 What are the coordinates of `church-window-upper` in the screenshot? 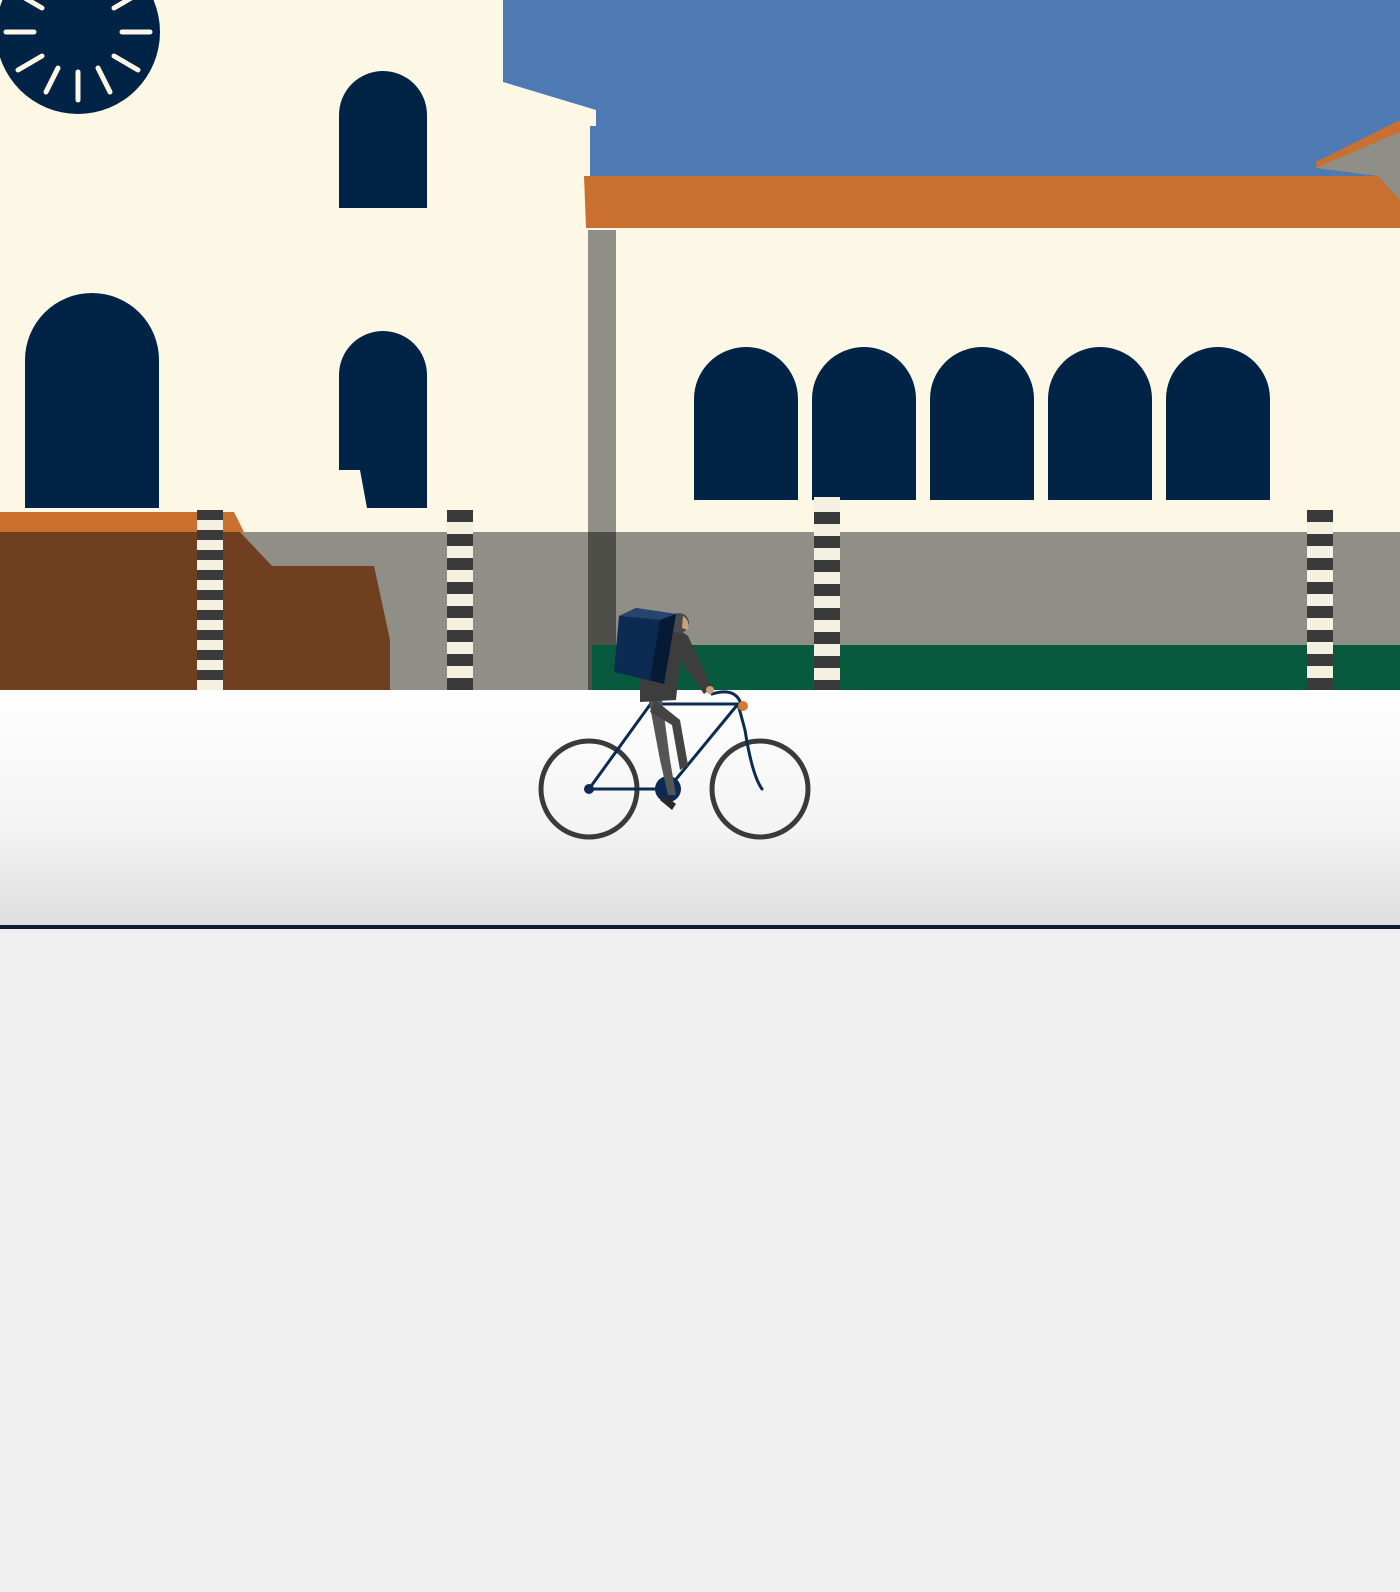 It's located at (383, 139).